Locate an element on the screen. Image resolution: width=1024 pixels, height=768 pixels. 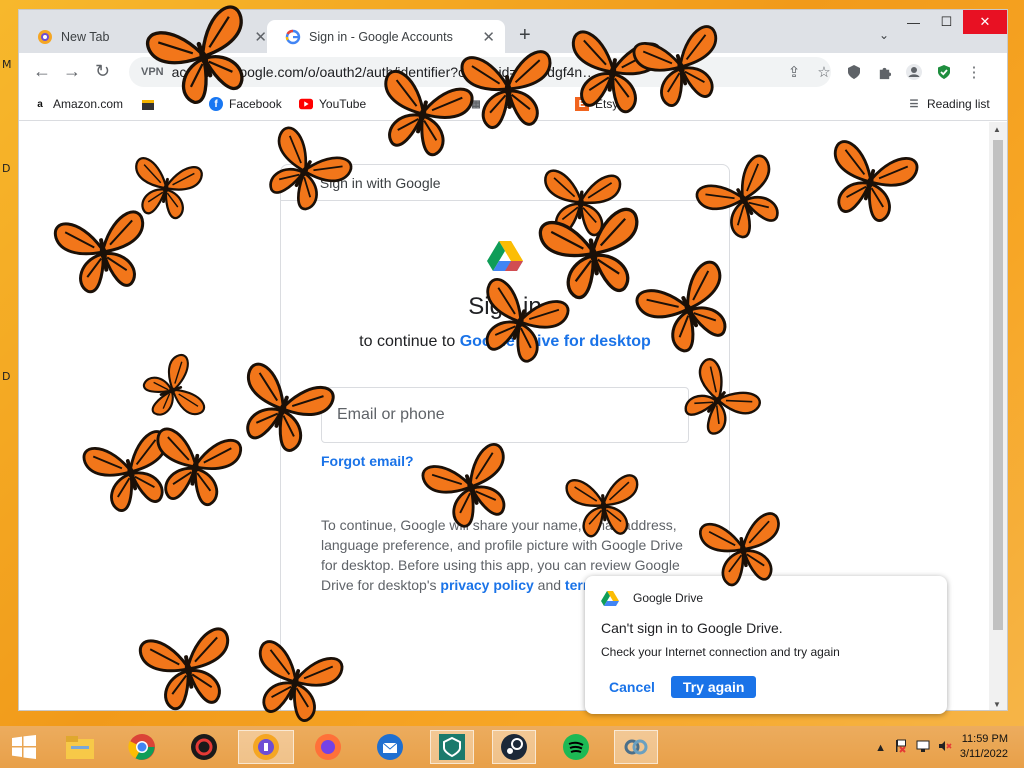
bookmark-shop is located at coordinates (151, 104).